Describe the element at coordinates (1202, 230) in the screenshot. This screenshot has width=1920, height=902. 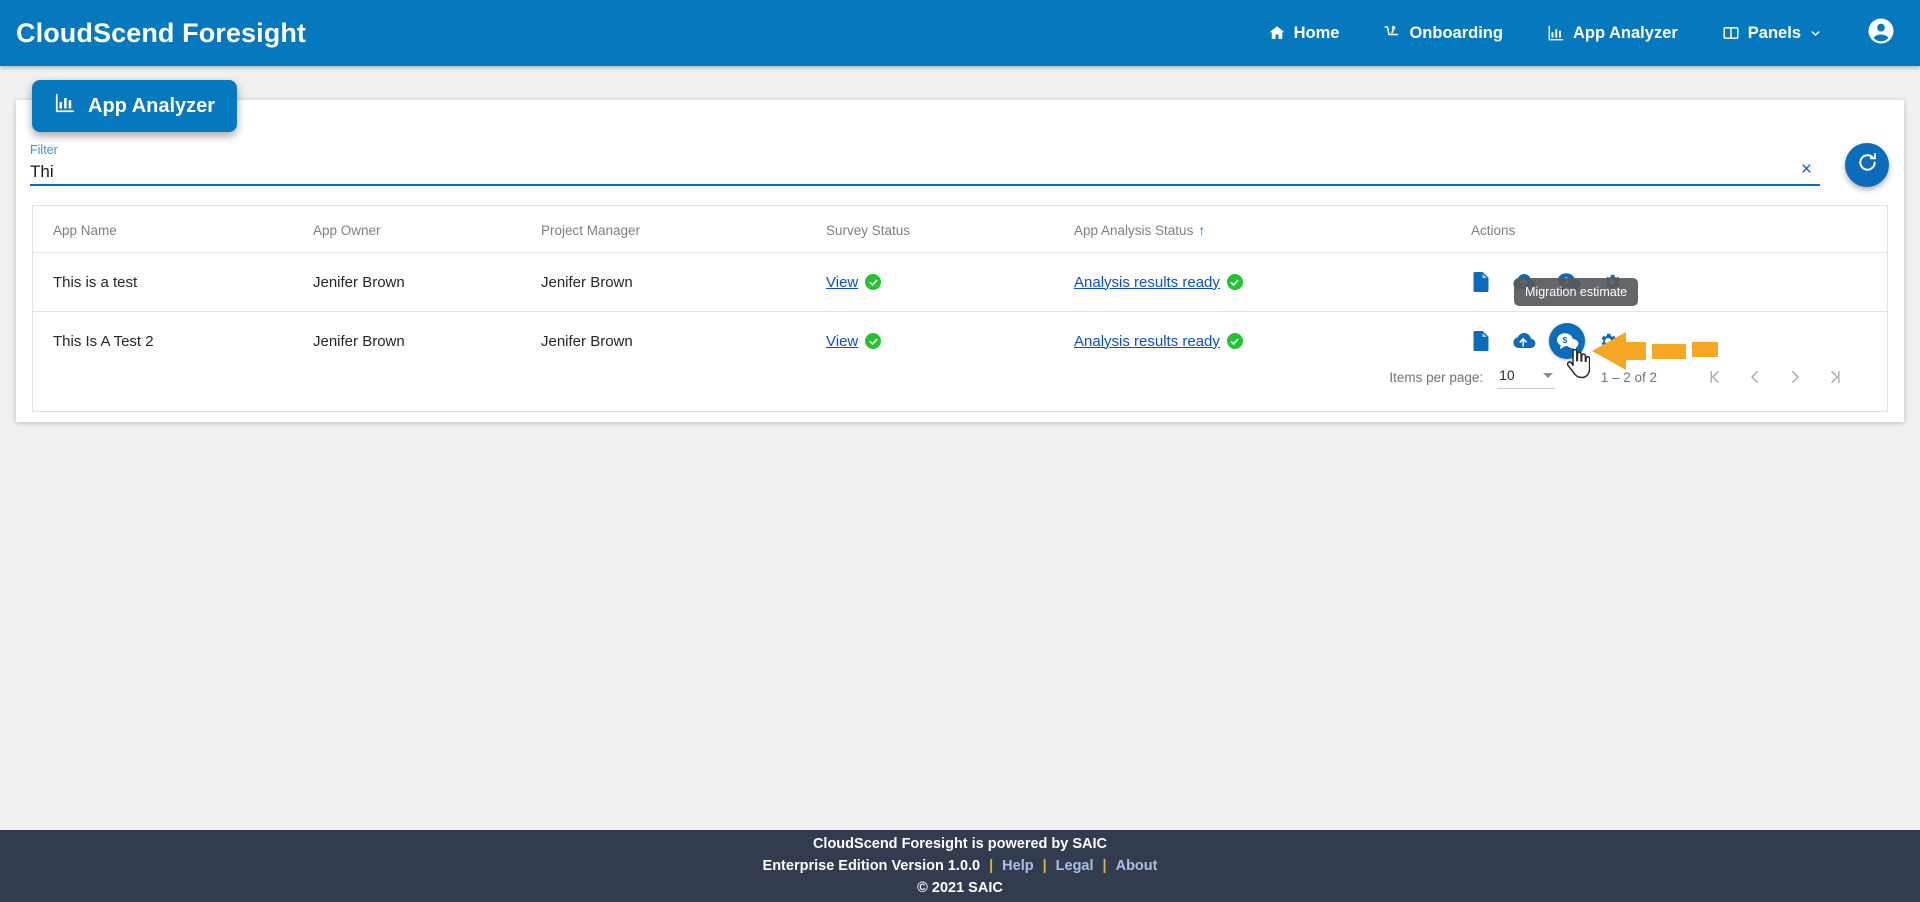
I see `sort-ascending-icon: ↑` at that location.